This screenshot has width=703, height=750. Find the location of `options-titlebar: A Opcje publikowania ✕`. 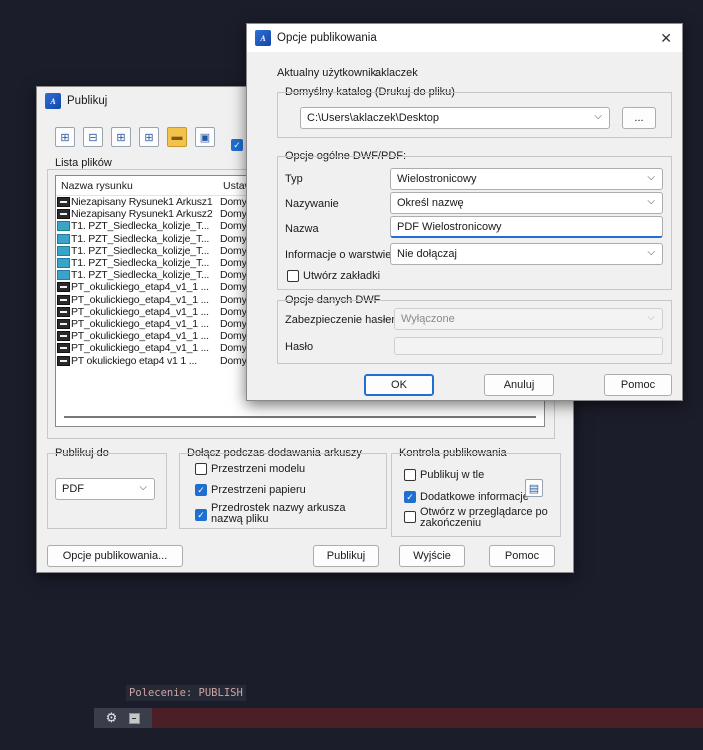

options-titlebar: A Opcje publikowania ✕ is located at coordinates (464, 38).